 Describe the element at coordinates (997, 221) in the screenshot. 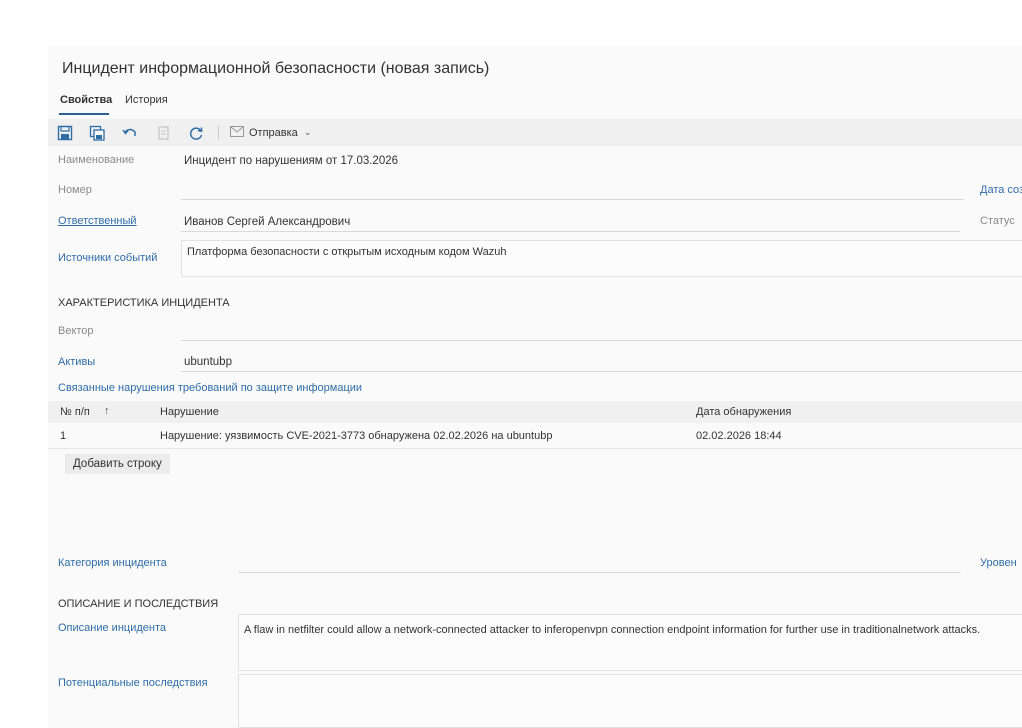

I see `status-label: Статус` at that location.